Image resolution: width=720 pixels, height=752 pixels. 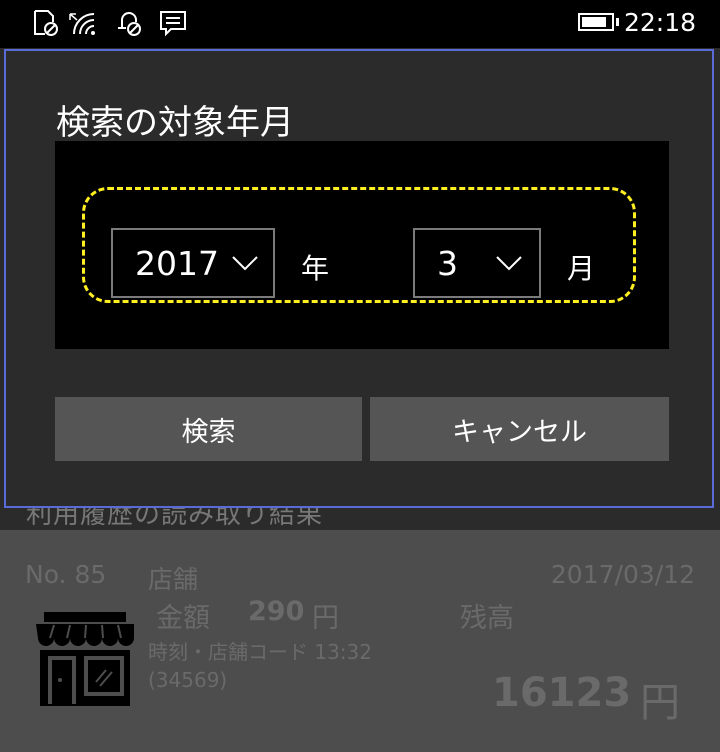 I want to click on month-value: 3, so click(x=447, y=263).